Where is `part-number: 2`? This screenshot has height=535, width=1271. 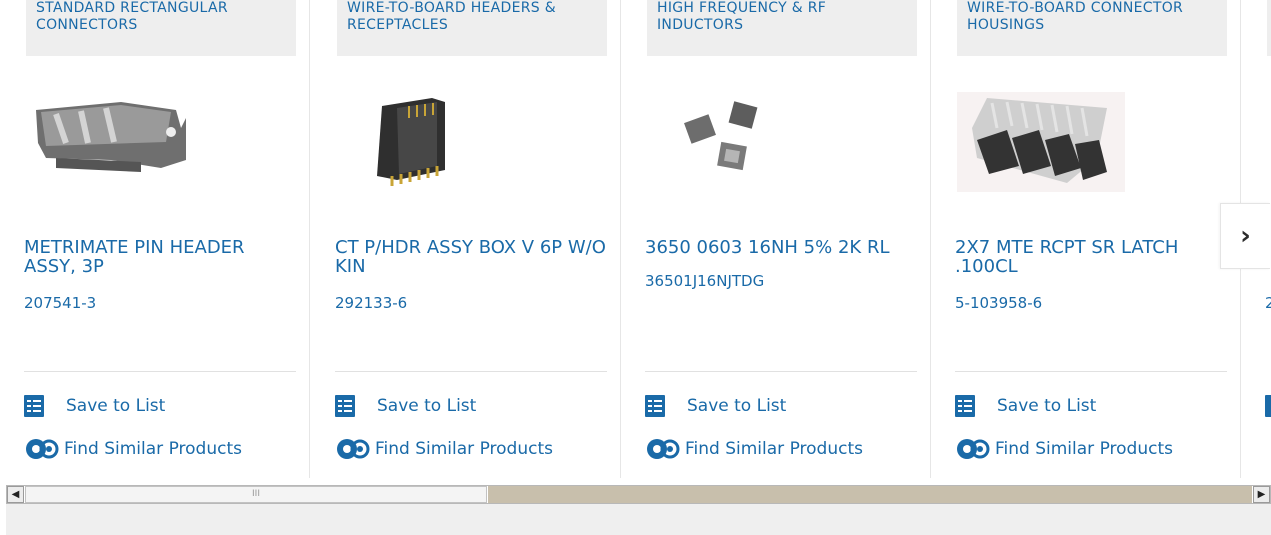
part-number: 2 is located at coordinates (1268, 303).